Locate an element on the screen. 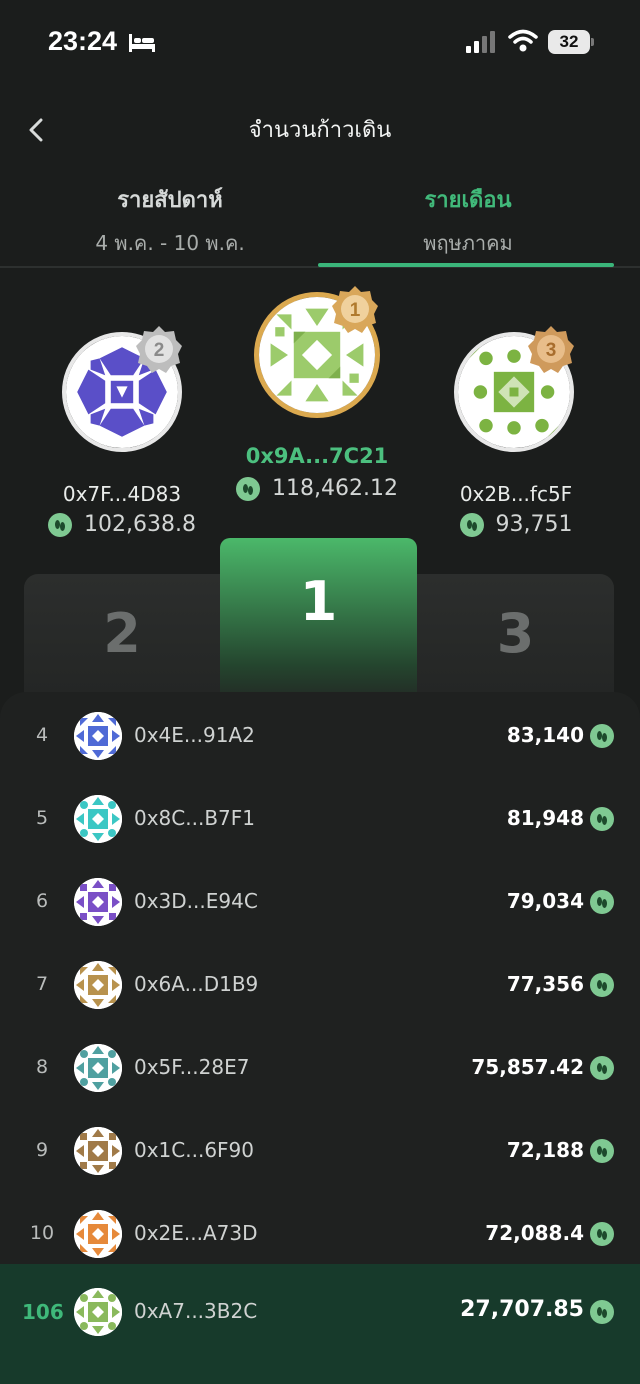 The image size is (640, 1384). step-score: 83,140 is located at coordinates (545, 735).